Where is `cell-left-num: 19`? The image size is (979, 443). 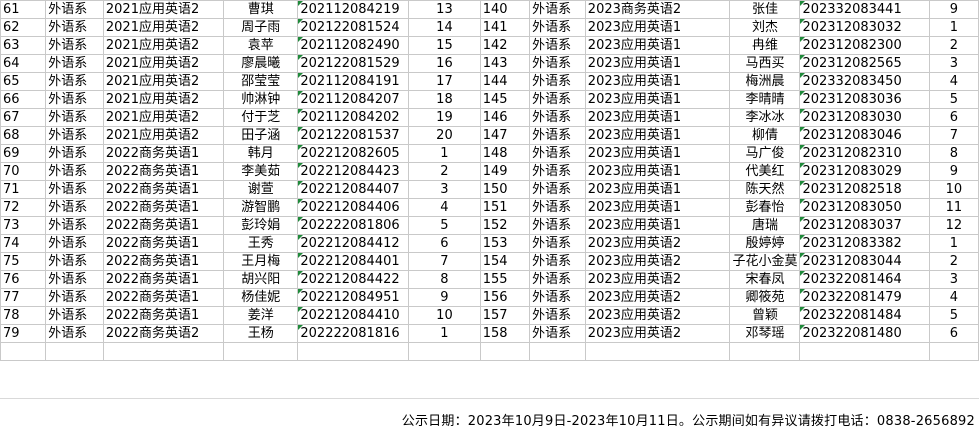
cell-left-num: 19 is located at coordinates (444, 117).